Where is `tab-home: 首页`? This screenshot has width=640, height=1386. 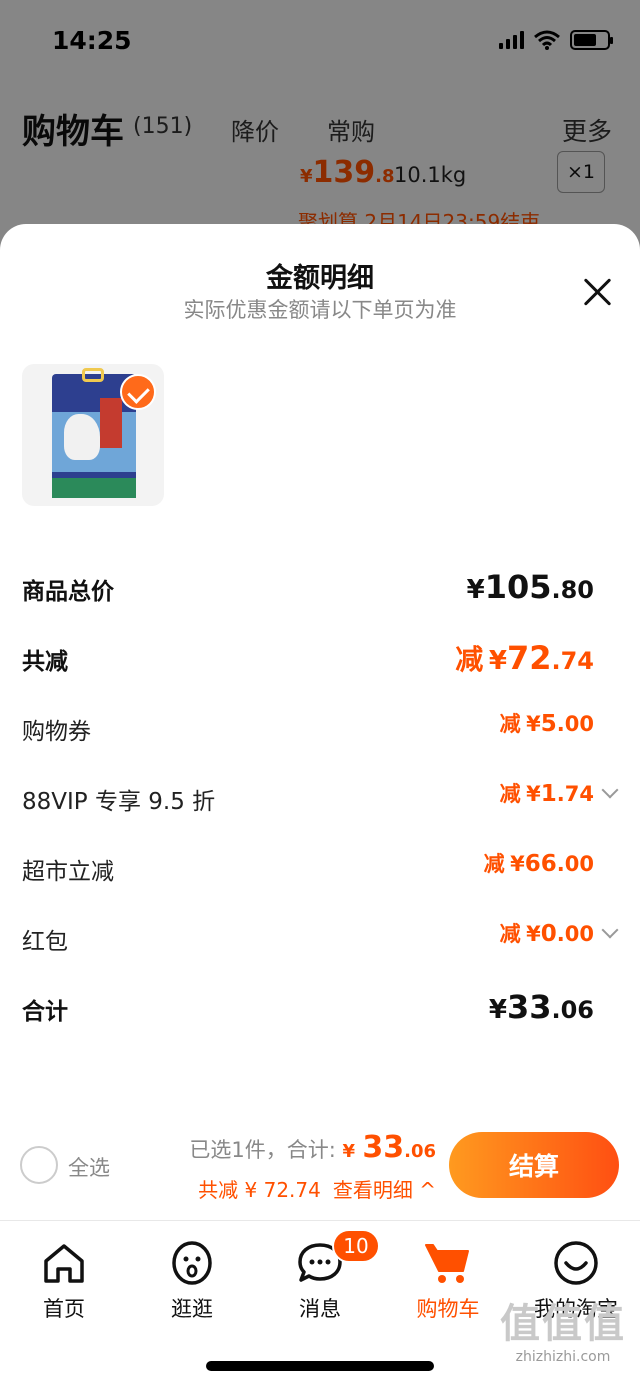 tab-home: 首页 is located at coordinates (64, 1278).